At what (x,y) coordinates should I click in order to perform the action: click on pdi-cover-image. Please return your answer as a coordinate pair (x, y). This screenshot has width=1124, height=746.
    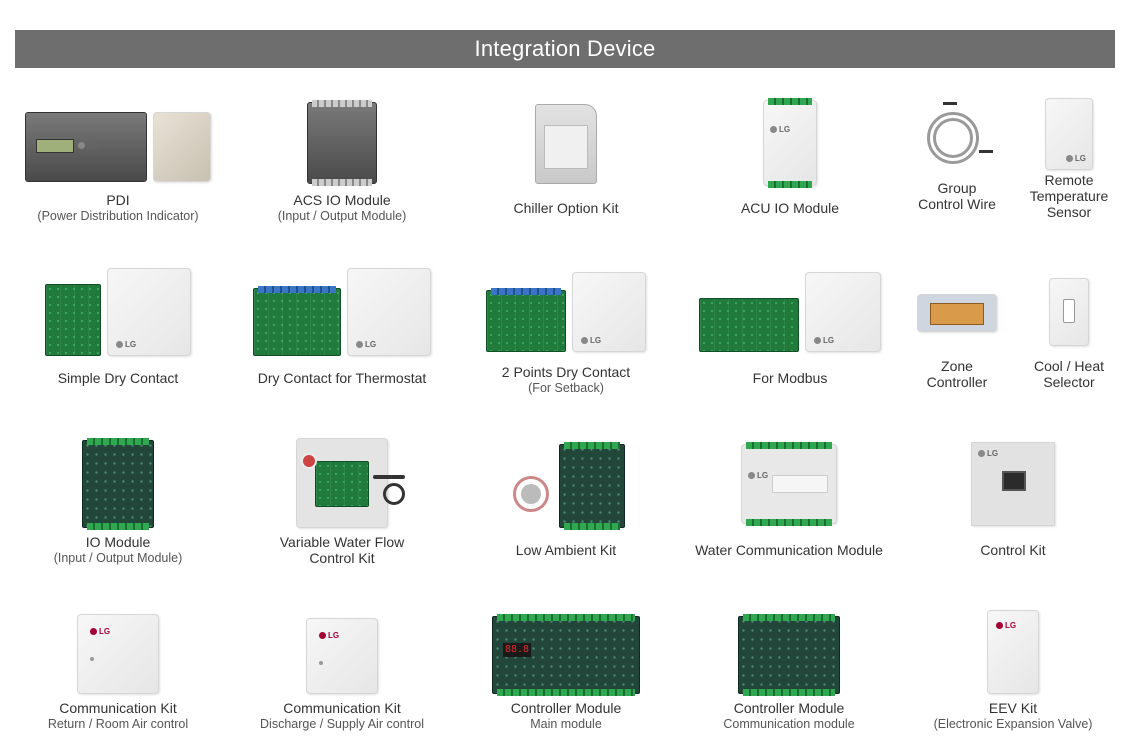
    Looking at the image, I should click on (182, 147).